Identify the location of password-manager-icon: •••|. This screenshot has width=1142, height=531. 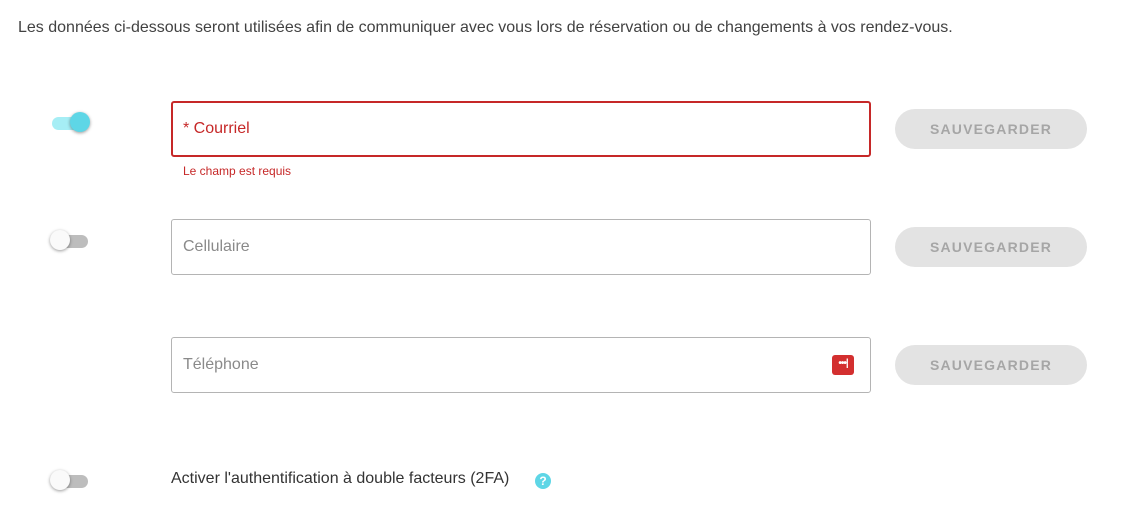
(843, 365).